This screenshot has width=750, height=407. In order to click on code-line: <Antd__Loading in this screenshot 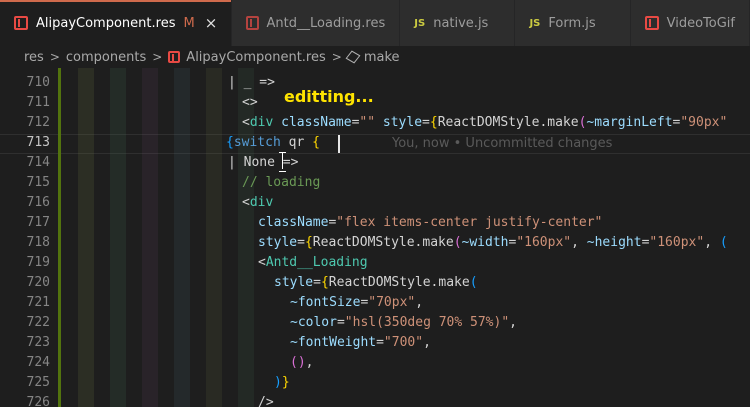, I will do `click(313, 263)`.